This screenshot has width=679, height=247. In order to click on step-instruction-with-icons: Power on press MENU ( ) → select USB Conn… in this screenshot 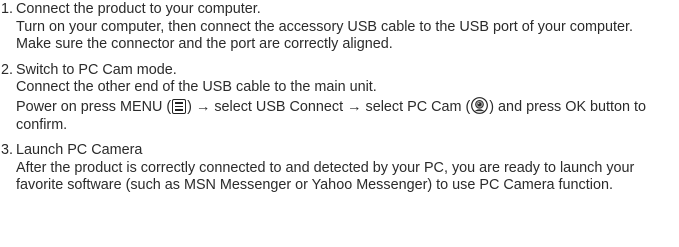, I will do `click(347, 115)`.